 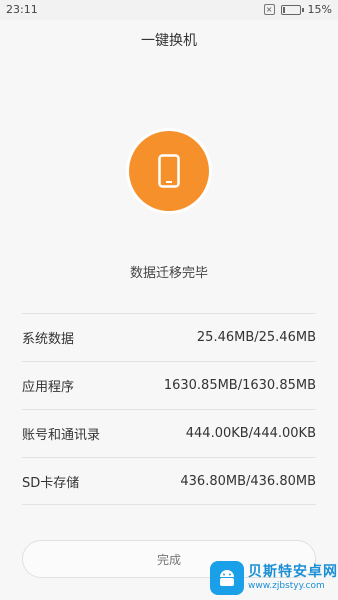 What do you see at coordinates (61, 435) in the screenshot?
I see `item-label: 账号和通讯录` at bounding box center [61, 435].